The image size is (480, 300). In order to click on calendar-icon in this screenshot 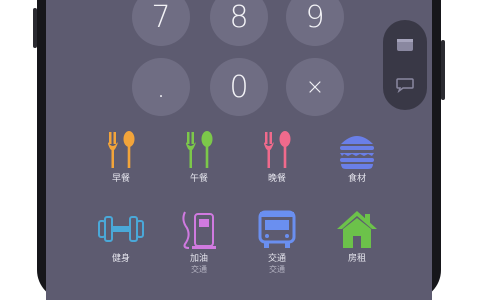, I will do `click(405, 45)`.